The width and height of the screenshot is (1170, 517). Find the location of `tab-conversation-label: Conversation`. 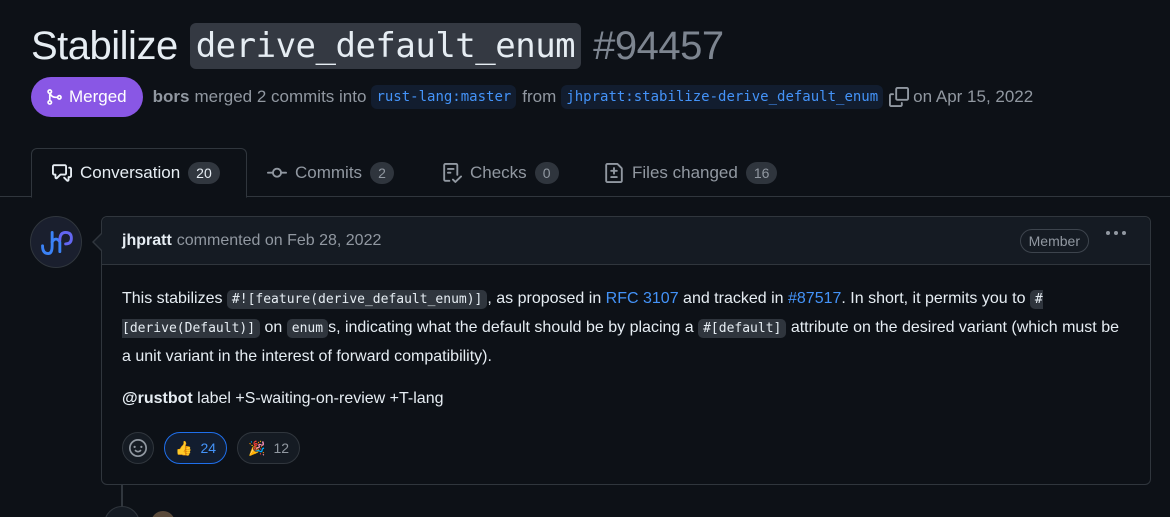

tab-conversation-label: Conversation is located at coordinates (130, 172).